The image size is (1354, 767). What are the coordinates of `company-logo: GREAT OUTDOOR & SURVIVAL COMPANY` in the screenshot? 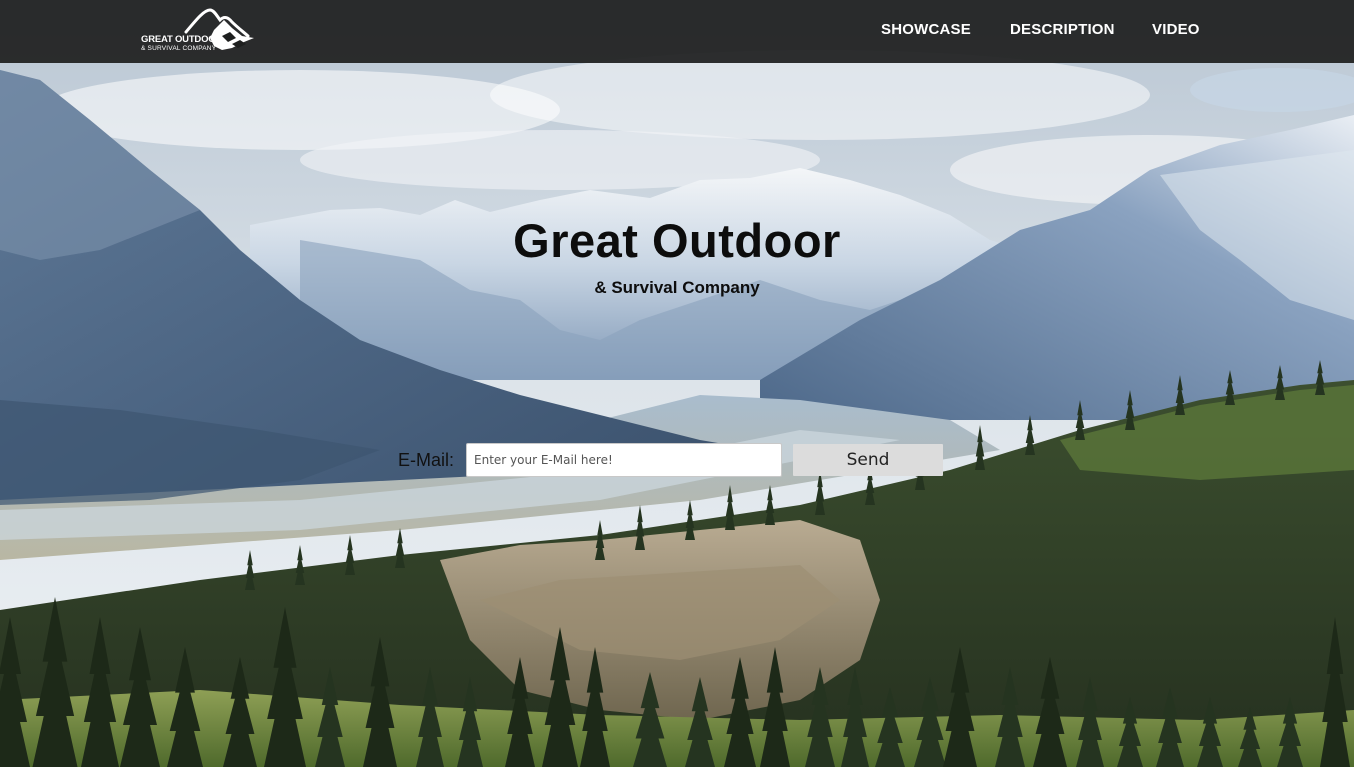 It's located at (199, 31).